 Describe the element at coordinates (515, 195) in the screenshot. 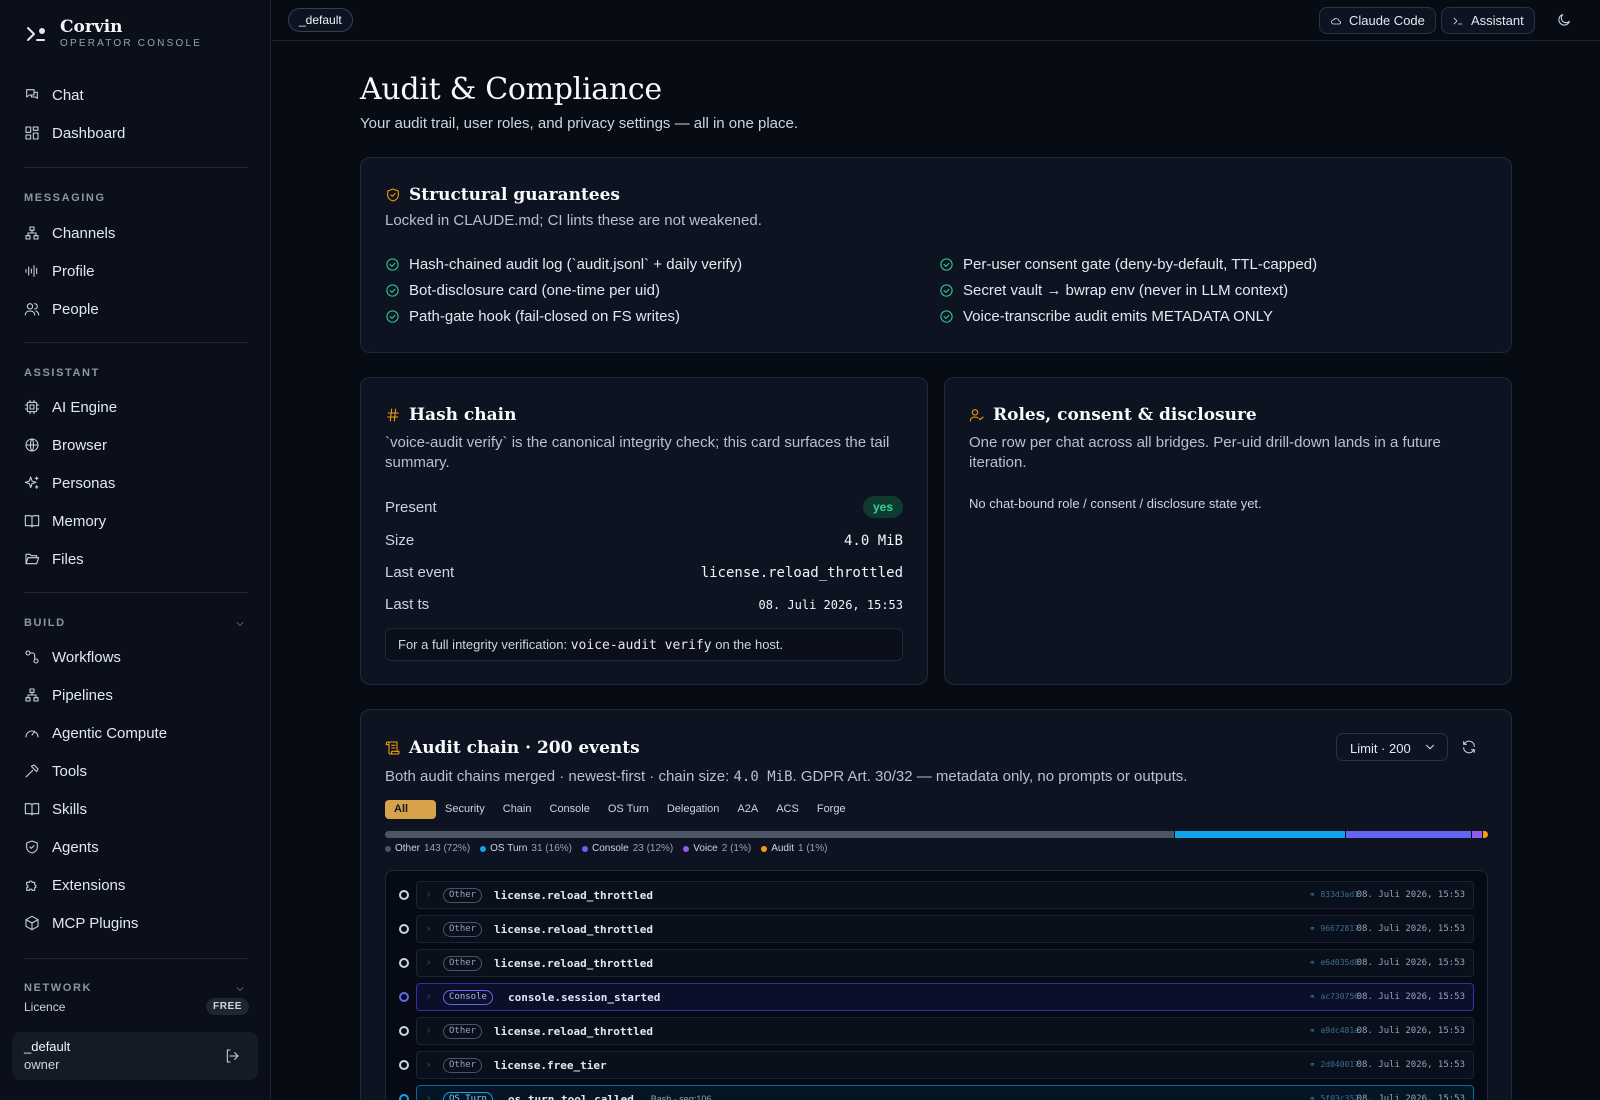

I see `guarantees-title-text: Structural guarantees` at that location.